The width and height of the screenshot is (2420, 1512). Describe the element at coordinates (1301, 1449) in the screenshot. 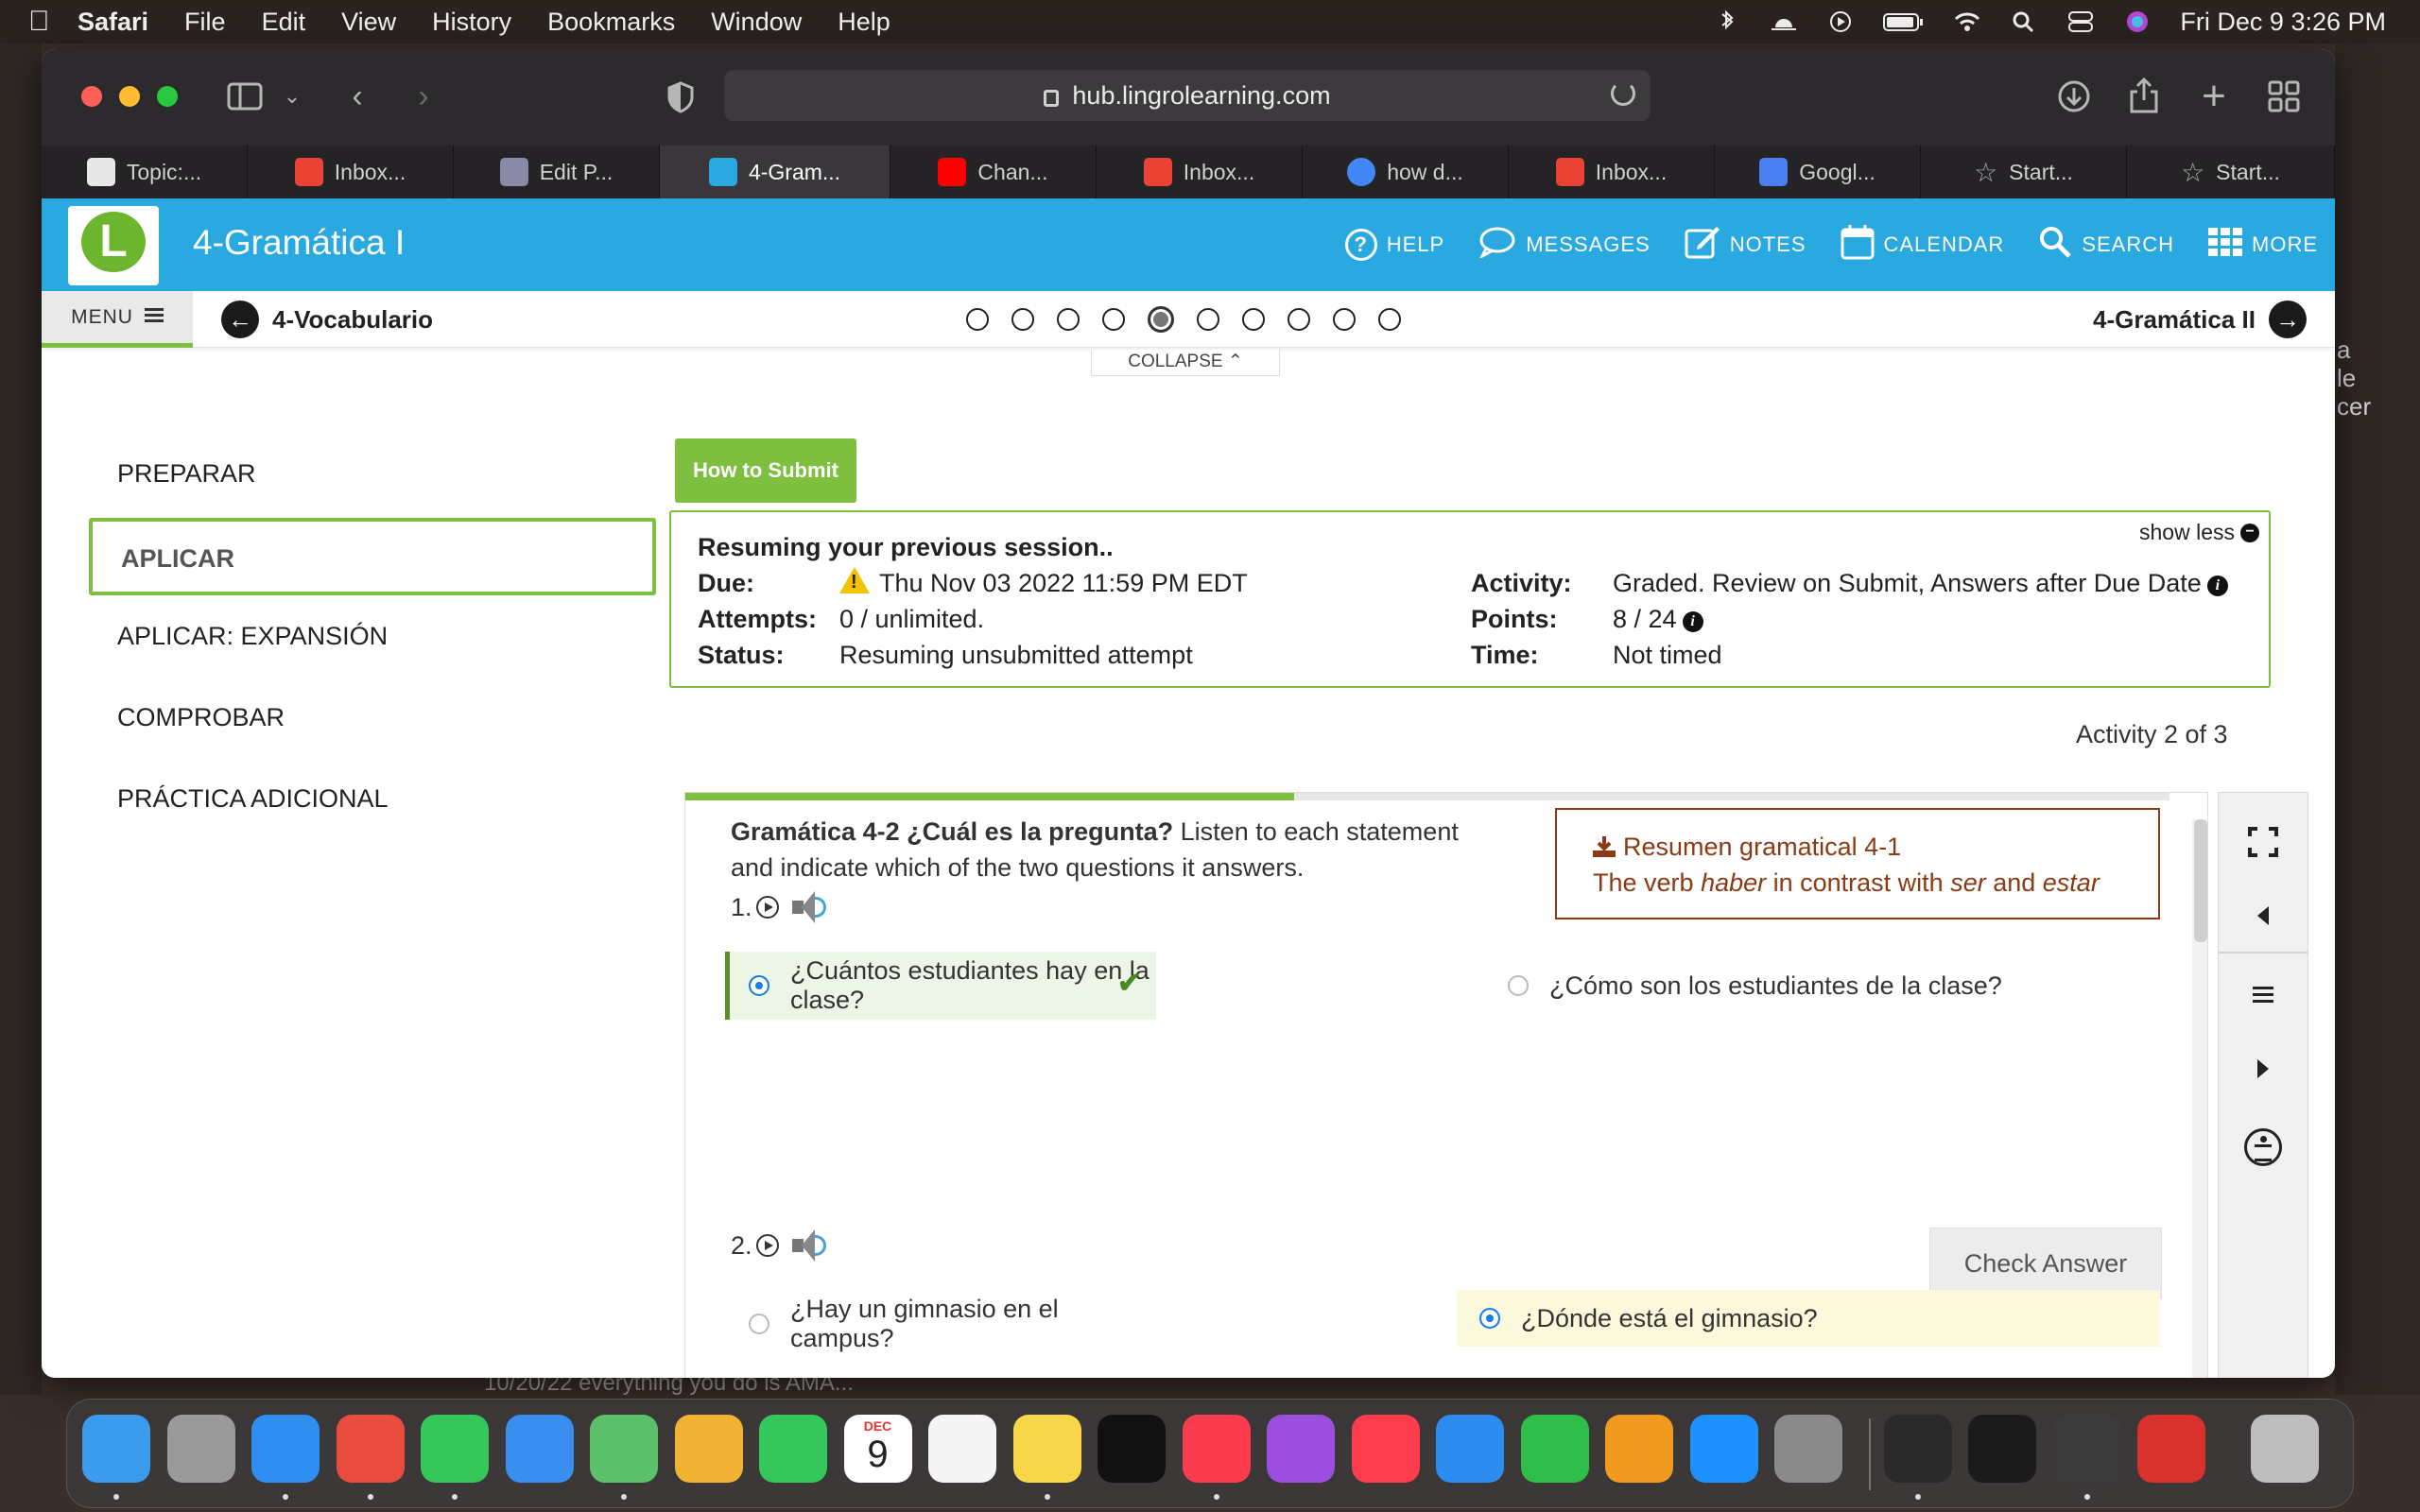

I see `podcasts-icon` at that location.